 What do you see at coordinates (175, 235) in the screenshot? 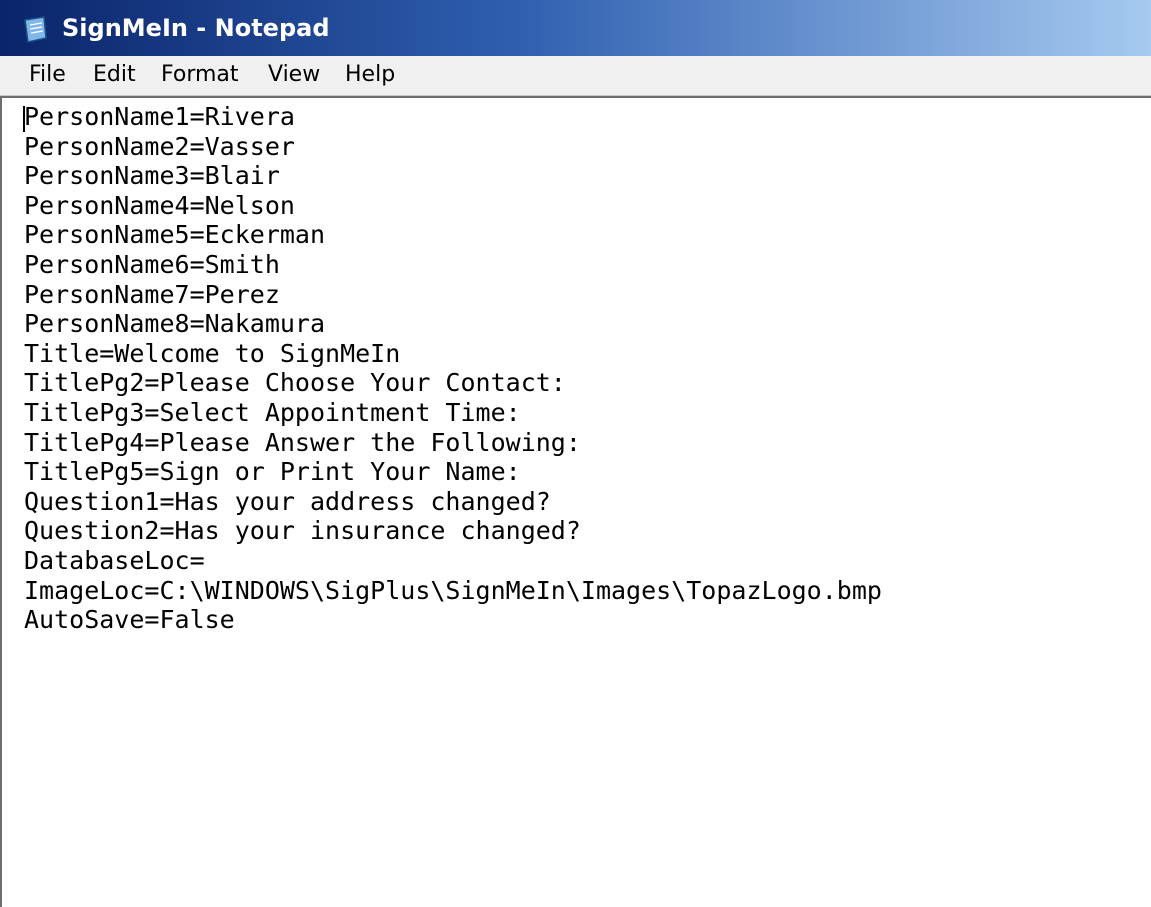
I see `text-line: PersonName5=Eckerman` at bounding box center [175, 235].